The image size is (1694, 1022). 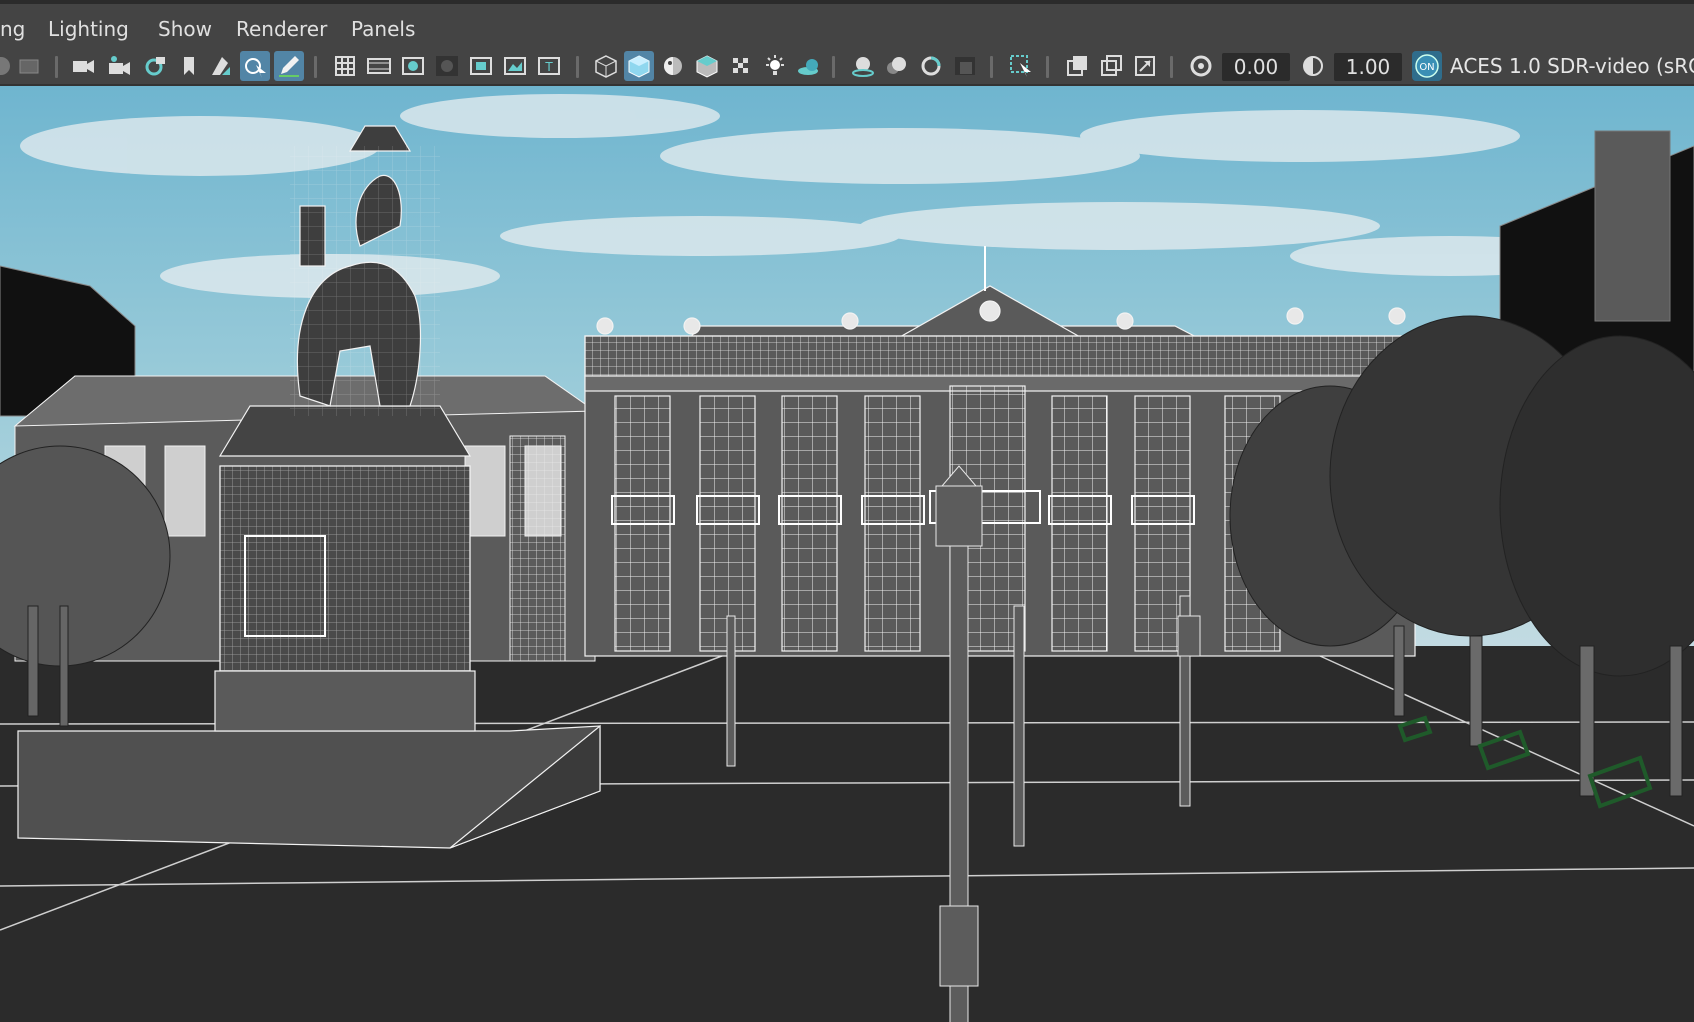 I want to click on checker-icon, so click(x=741, y=66).